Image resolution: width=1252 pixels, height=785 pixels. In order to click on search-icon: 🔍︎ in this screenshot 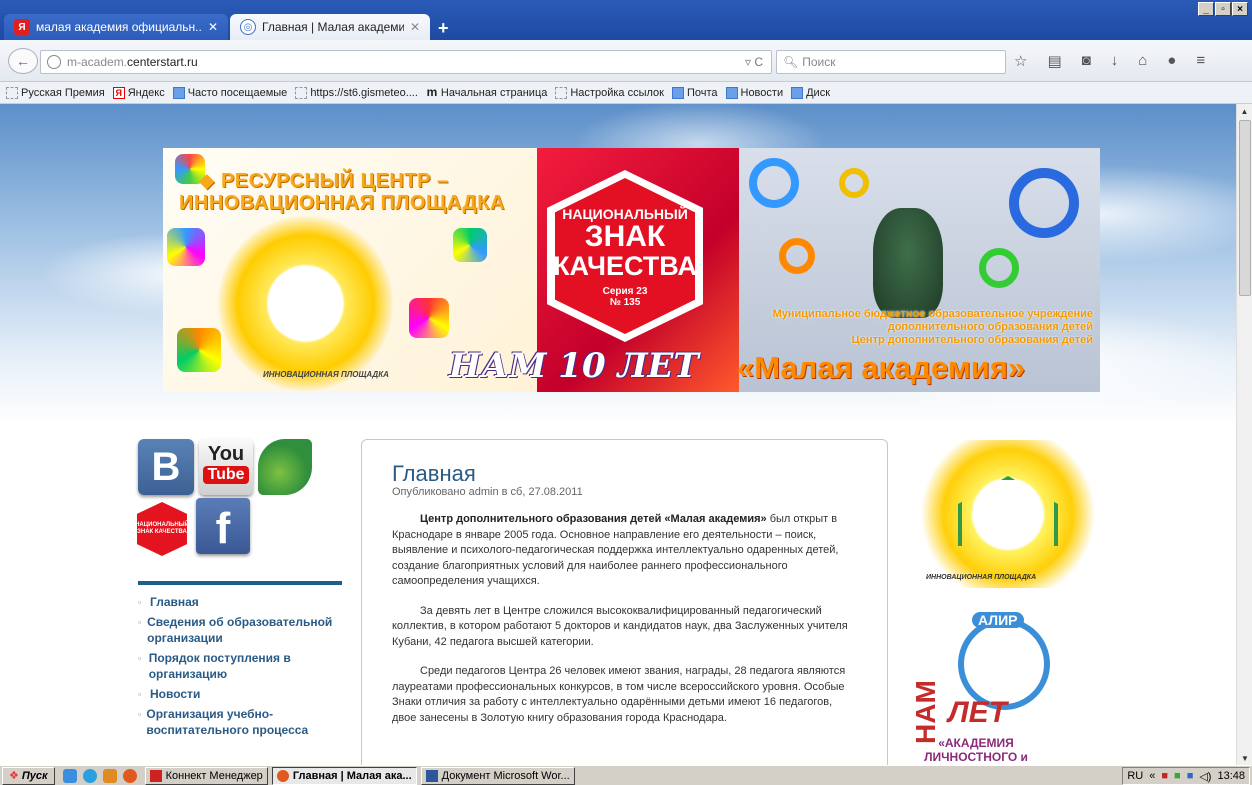, I will do `click(791, 62)`.